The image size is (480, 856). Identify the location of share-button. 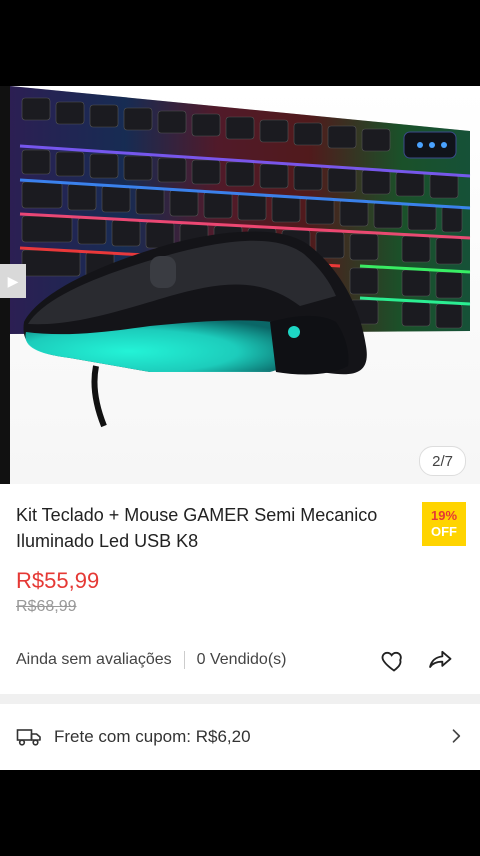
(440, 660).